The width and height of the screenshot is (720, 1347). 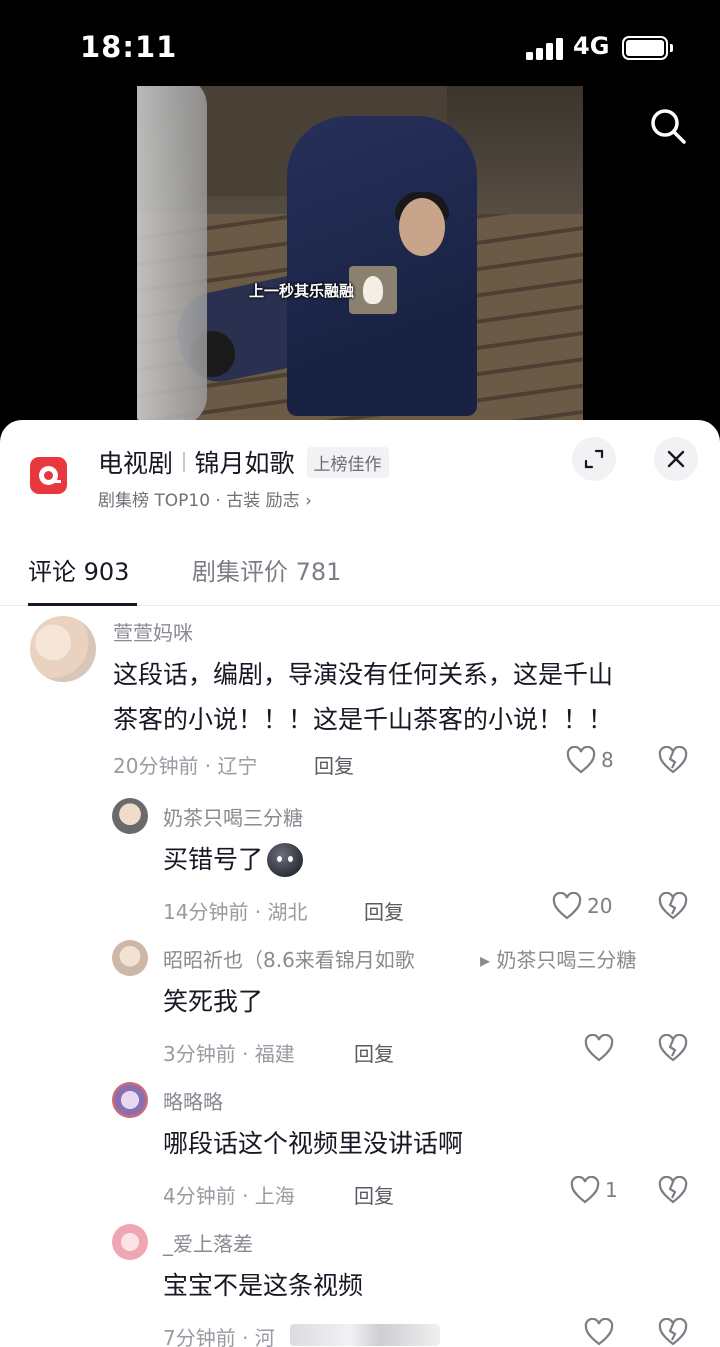 I want to click on emoji-icon, so click(x=285, y=859).